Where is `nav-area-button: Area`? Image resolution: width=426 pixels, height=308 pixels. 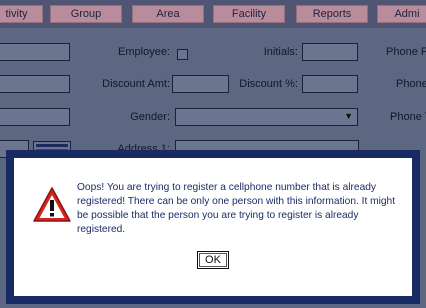
nav-area-button: Area is located at coordinates (168, 14).